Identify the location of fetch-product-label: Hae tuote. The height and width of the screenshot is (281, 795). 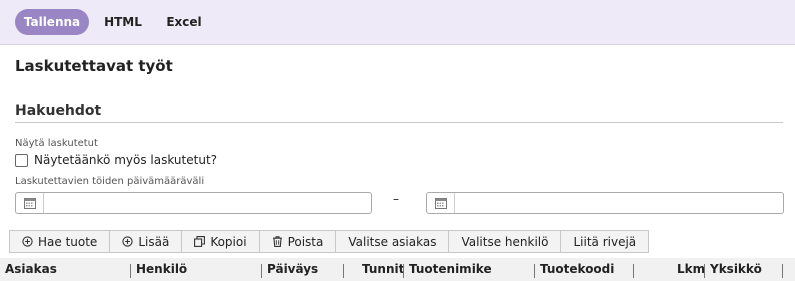
(68, 241).